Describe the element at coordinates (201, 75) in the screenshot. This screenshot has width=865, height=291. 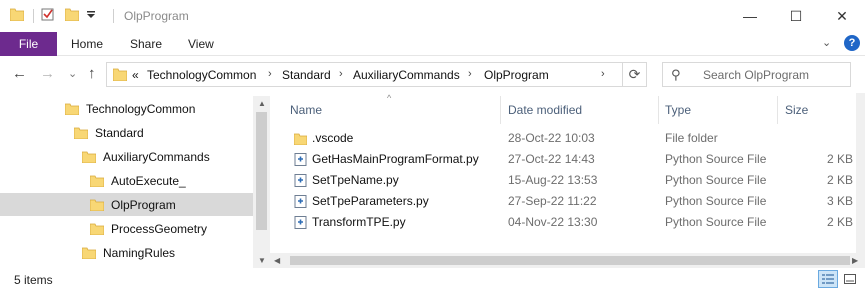
I see `breadcrumb-item: TechnologyCommon` at that location.